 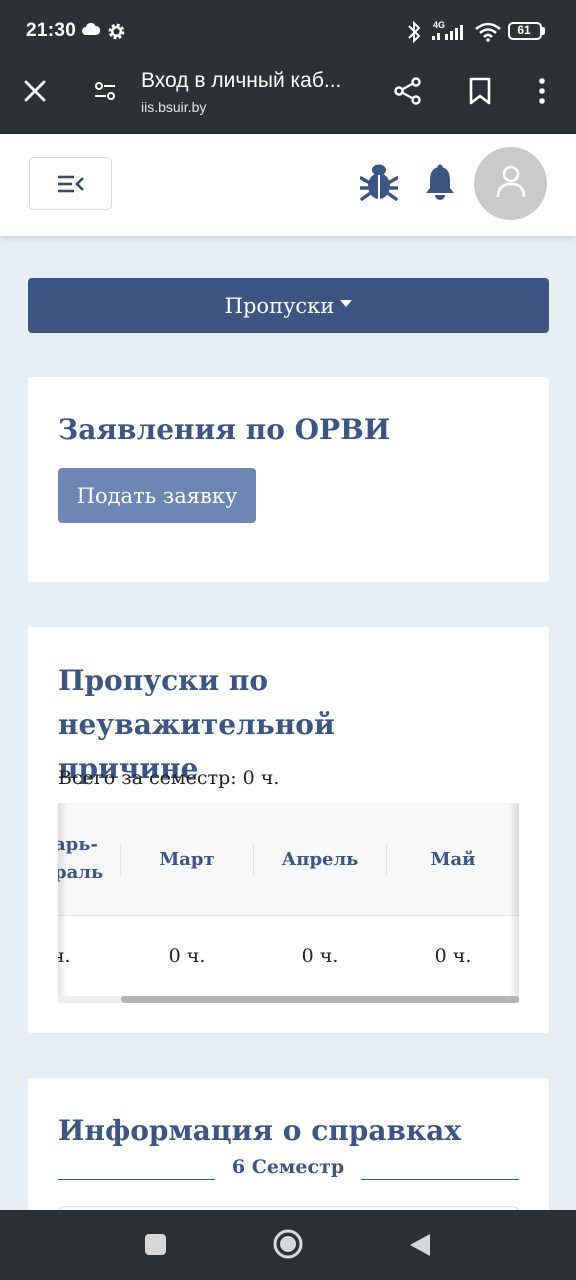 I want to click on absences-dropdown-button: Пропуски, so click(x=288, y=305).